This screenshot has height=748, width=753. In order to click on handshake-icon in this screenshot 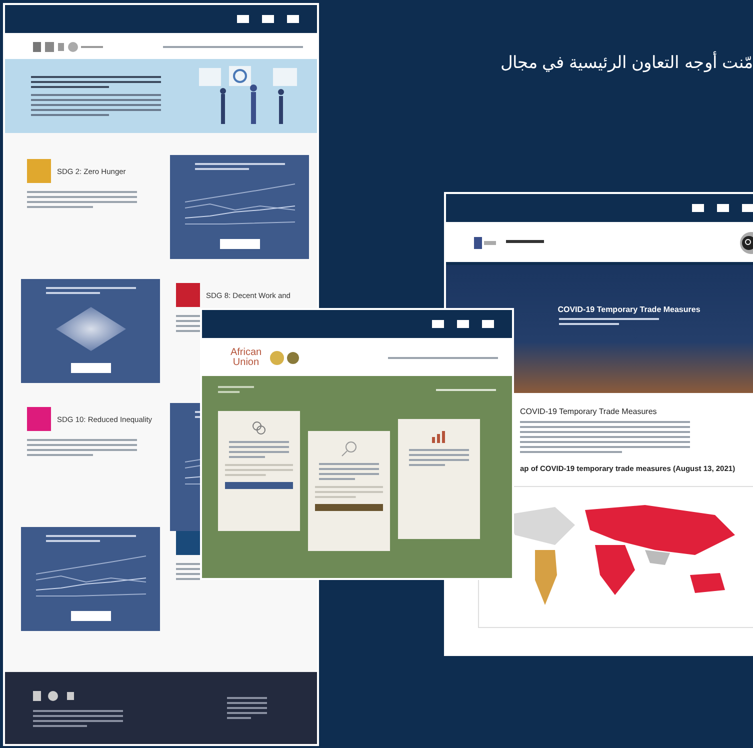, I will do `click(259, 428)`.